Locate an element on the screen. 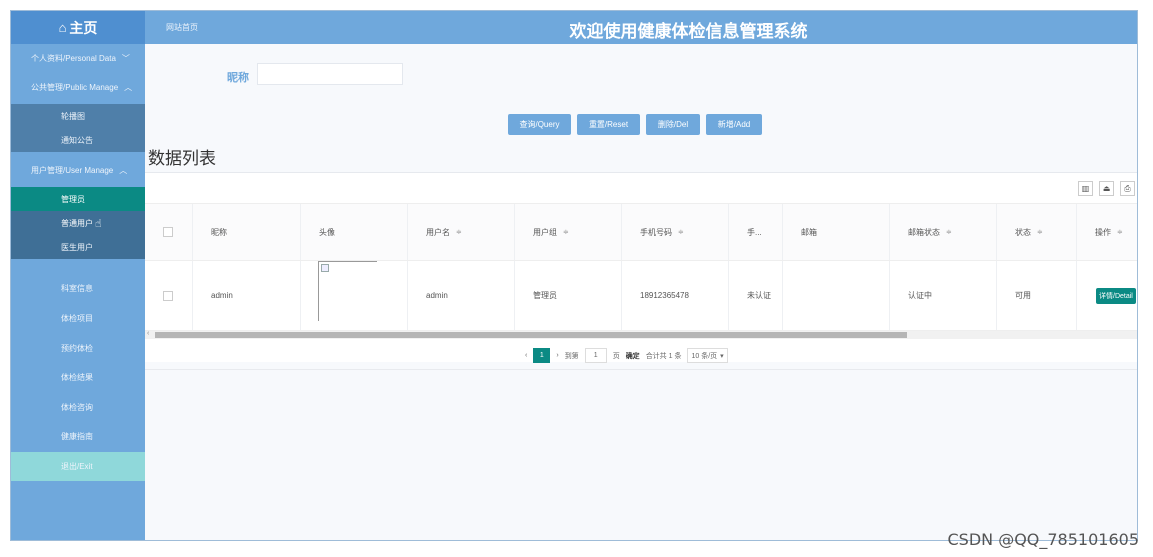  query-button: 查询/Query is located at coordinates (539, 124).